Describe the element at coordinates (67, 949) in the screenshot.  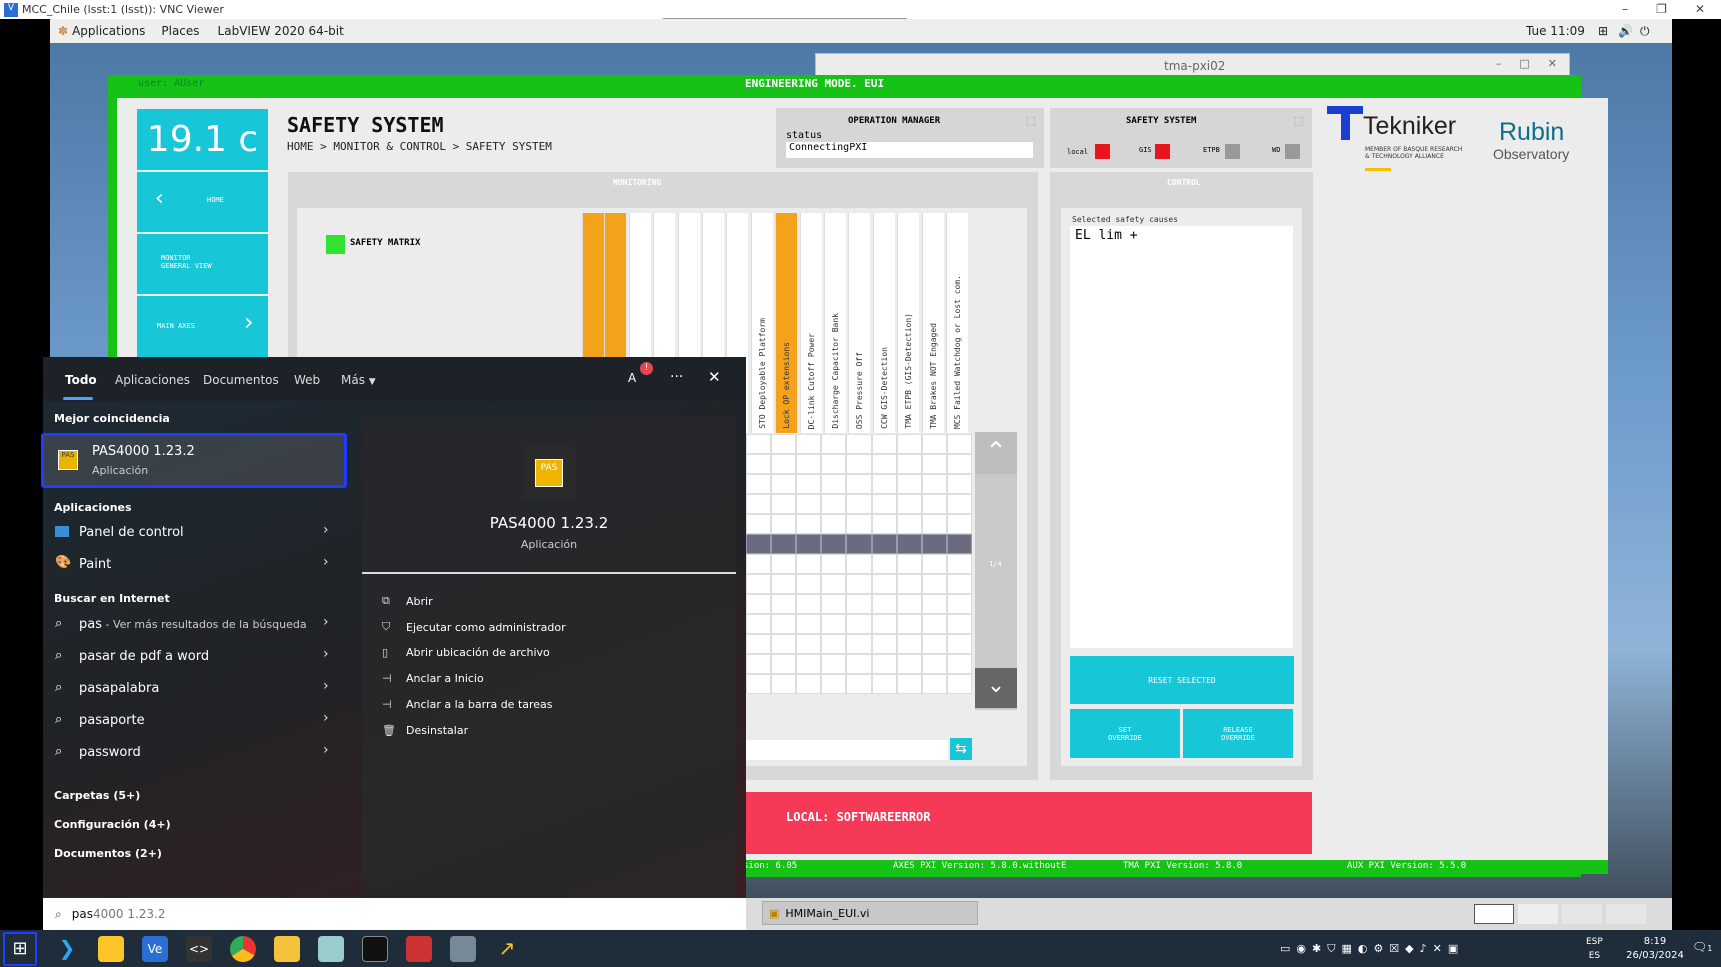
I see `vscode-icon: ❯` at that location.